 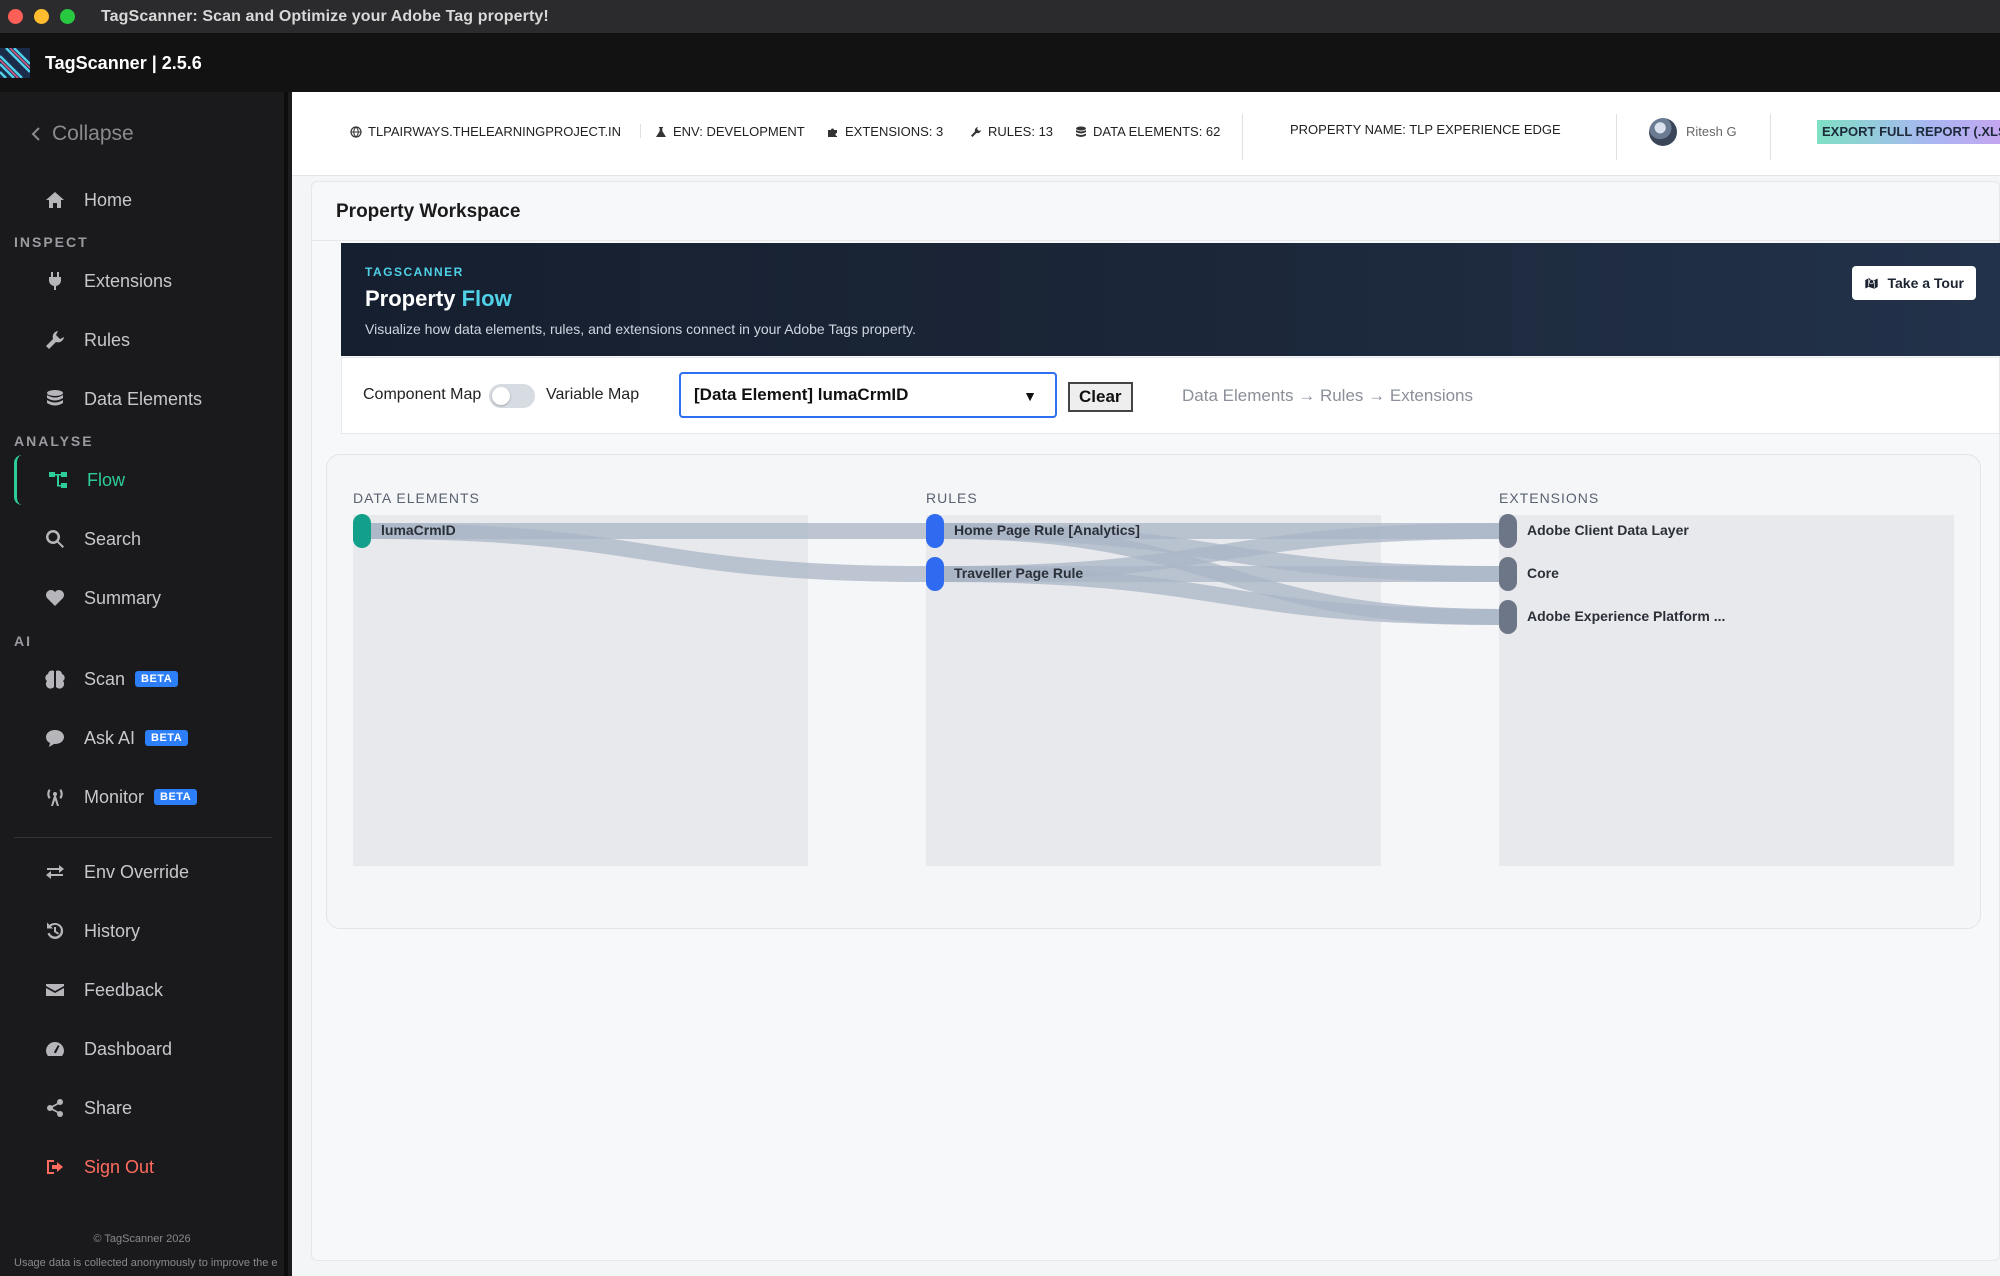 I want to click on sidebar-item-extensions: Extensions, so click(x=144, y=281).